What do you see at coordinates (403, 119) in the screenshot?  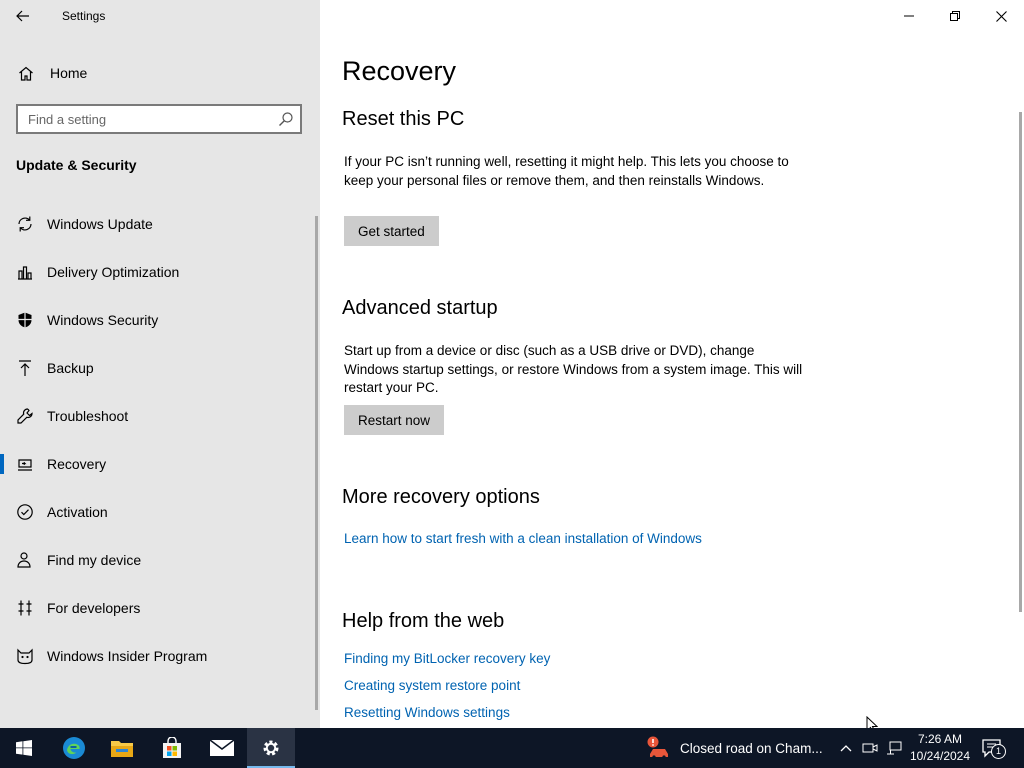 I see `reset-heading: Reset this PC` at bounding box center [403, 119].